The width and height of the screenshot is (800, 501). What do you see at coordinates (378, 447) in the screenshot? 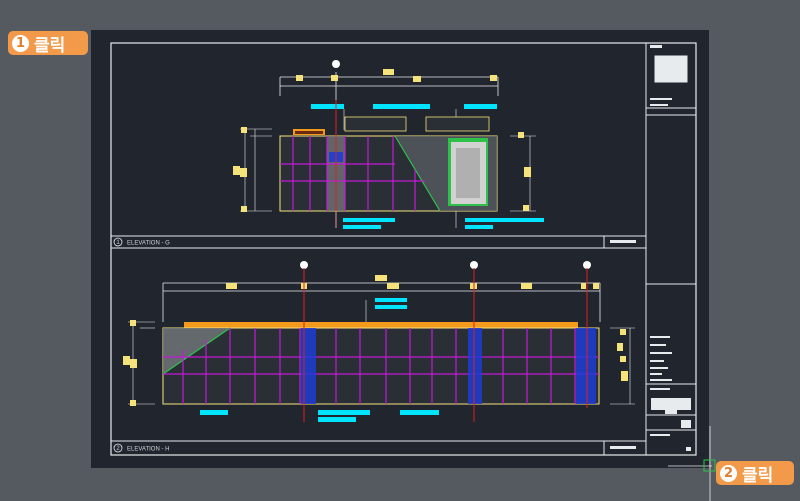
I see `view-title-bar-bottom: 2 ELEVATION - H` at bounding box center [378, 447].